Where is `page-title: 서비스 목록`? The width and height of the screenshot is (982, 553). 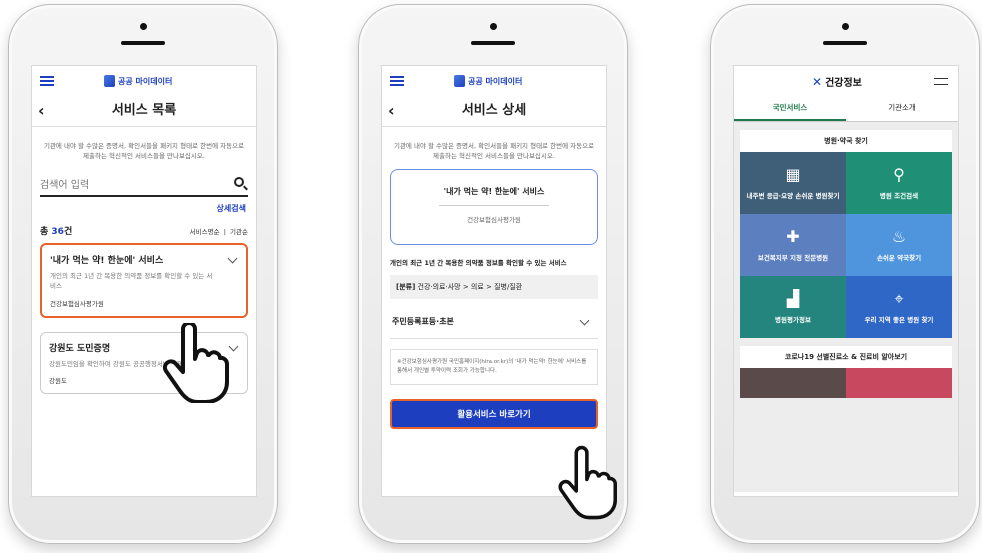 page-title: 서비스 목록 is located at coordinates (144, 110).